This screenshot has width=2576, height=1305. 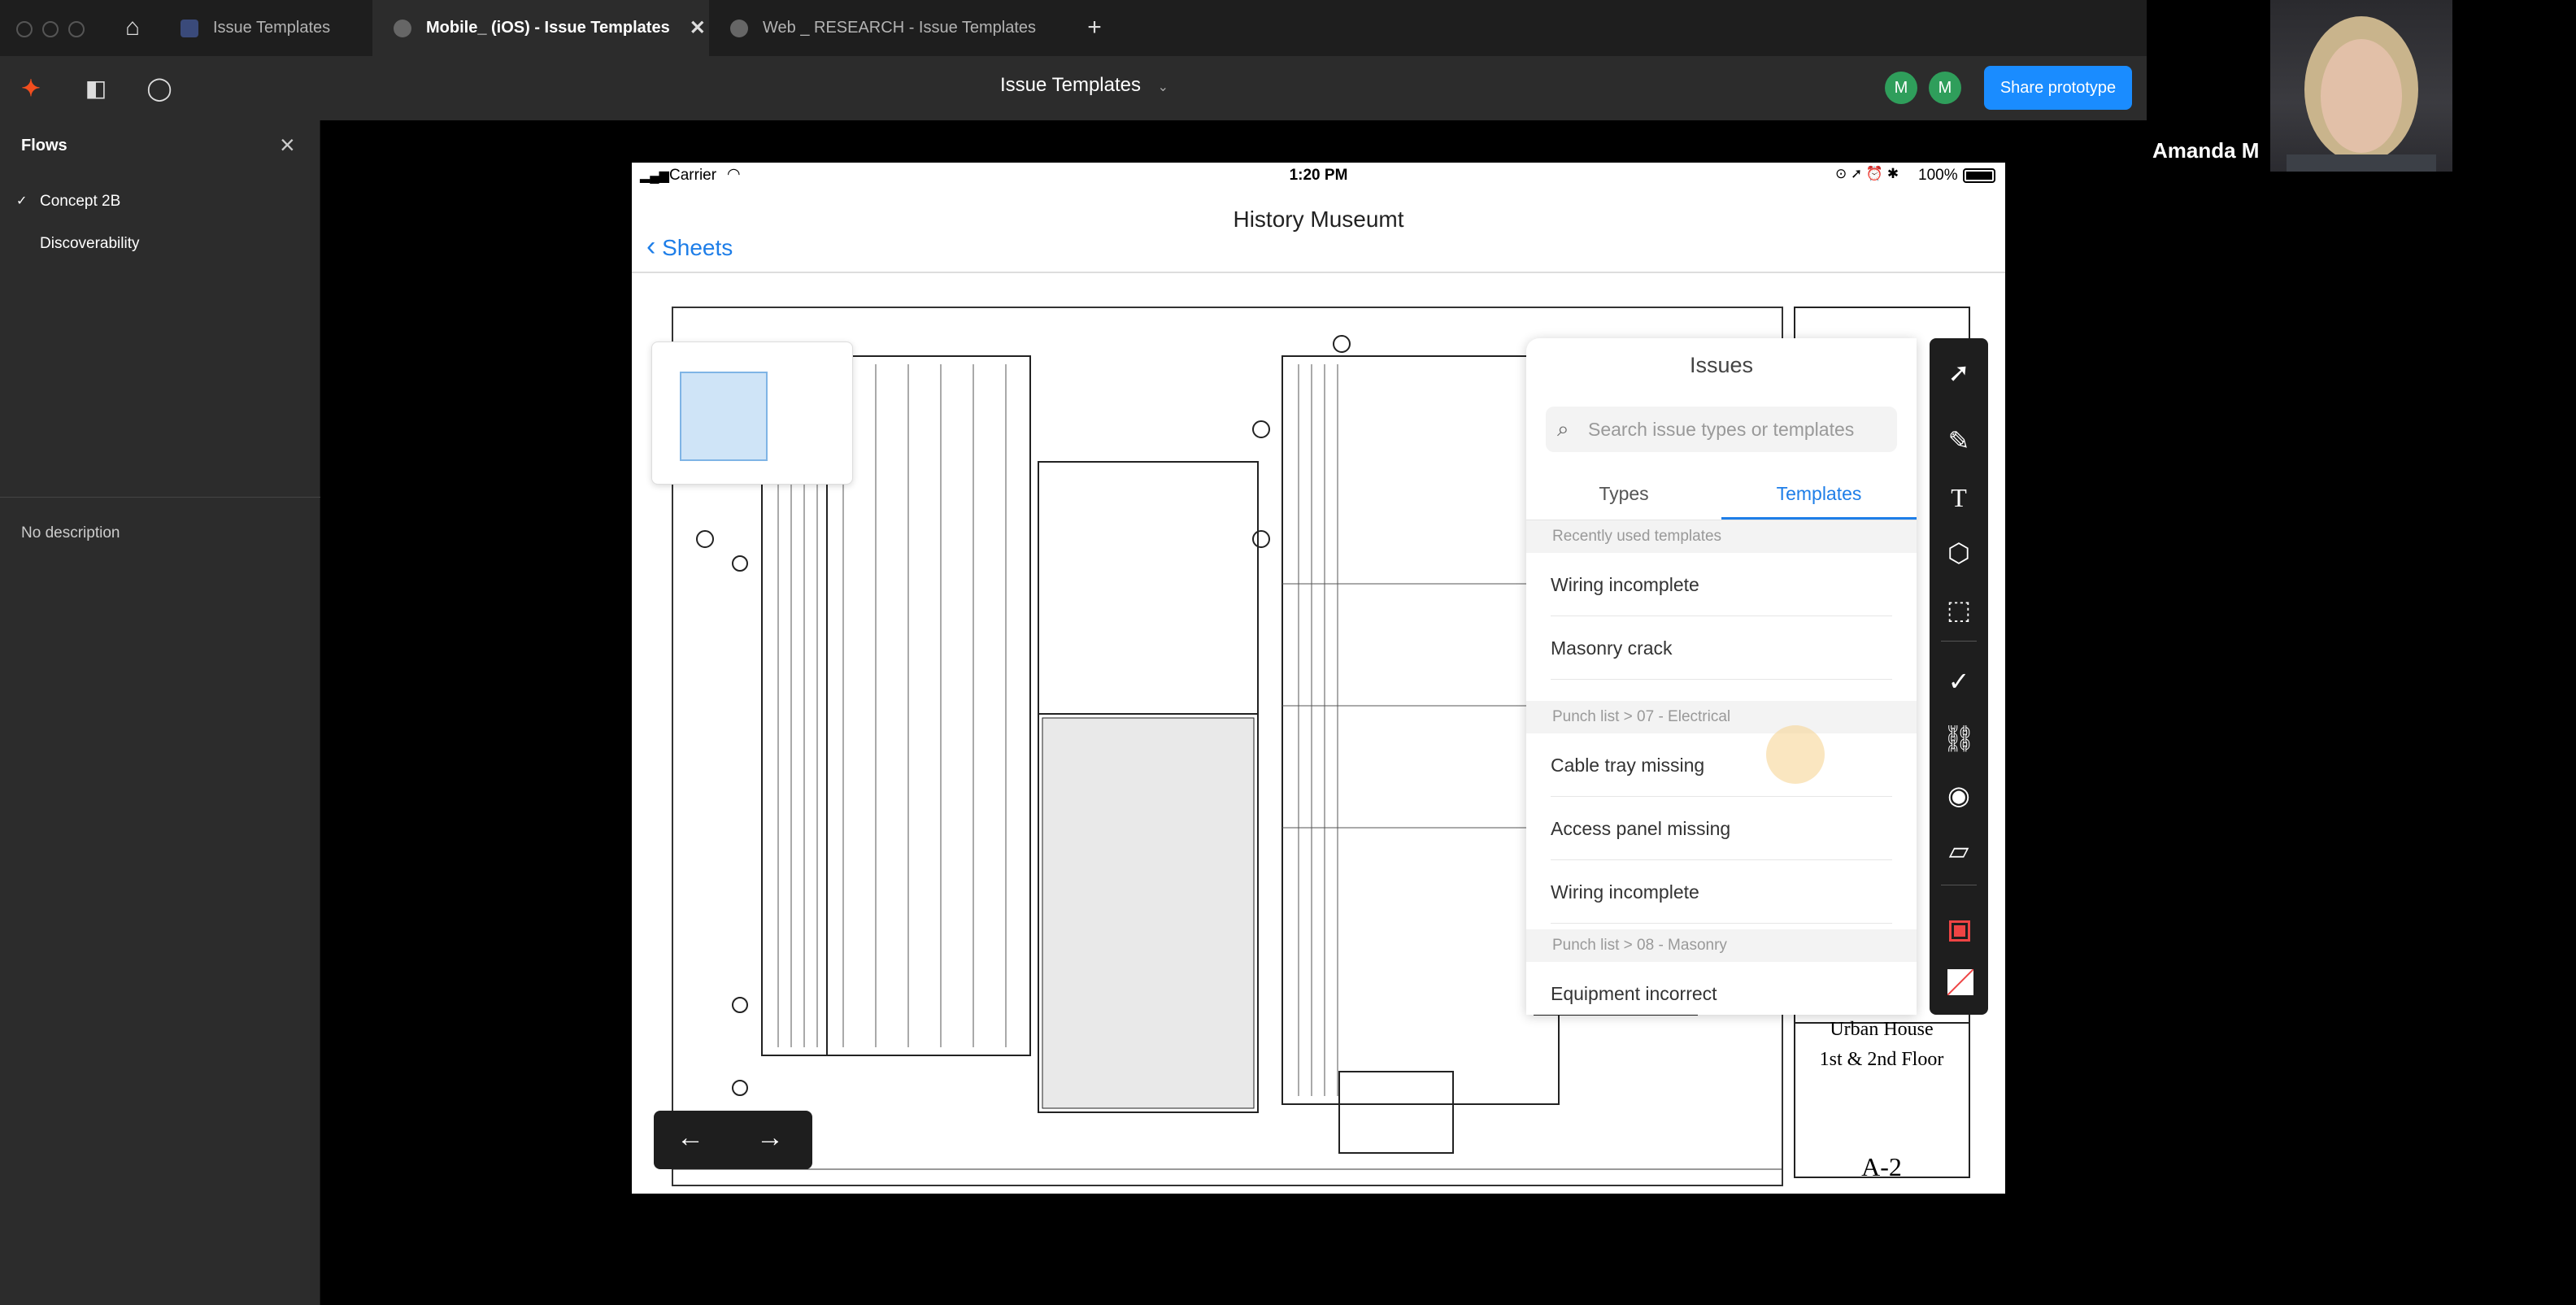 I want to click on tab-web-research: Web _ RESEARCH - Issue Templates, so click(x=888, y=28).